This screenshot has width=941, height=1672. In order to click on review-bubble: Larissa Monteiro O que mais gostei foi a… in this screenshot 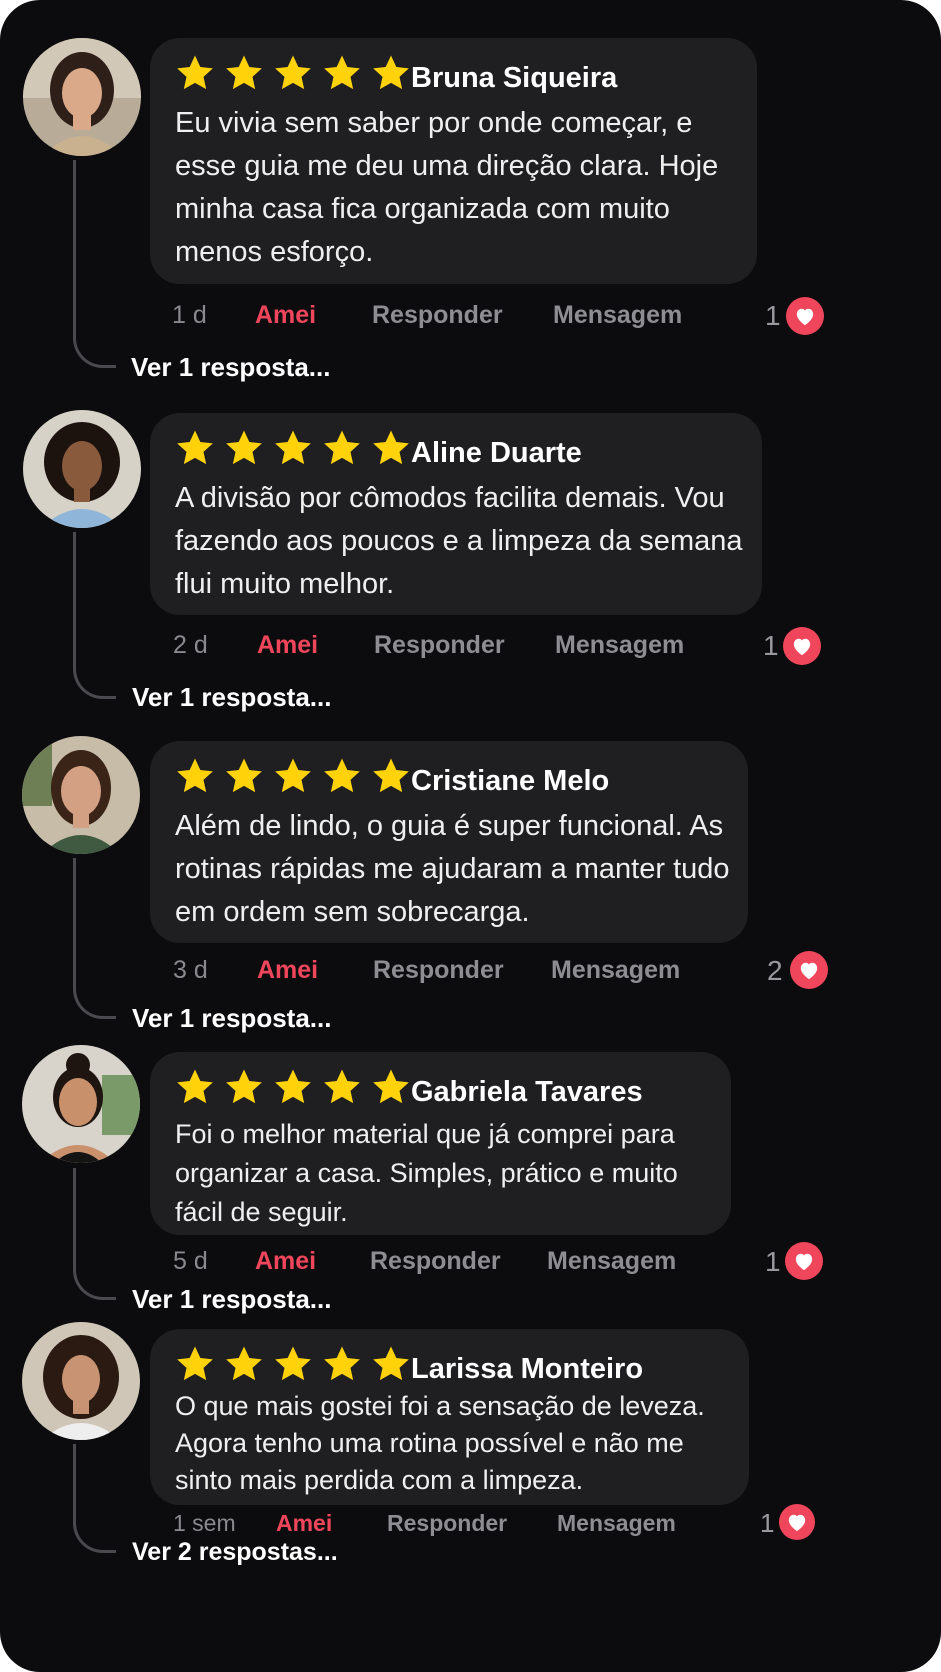, I will do `click(449, 1417)`.